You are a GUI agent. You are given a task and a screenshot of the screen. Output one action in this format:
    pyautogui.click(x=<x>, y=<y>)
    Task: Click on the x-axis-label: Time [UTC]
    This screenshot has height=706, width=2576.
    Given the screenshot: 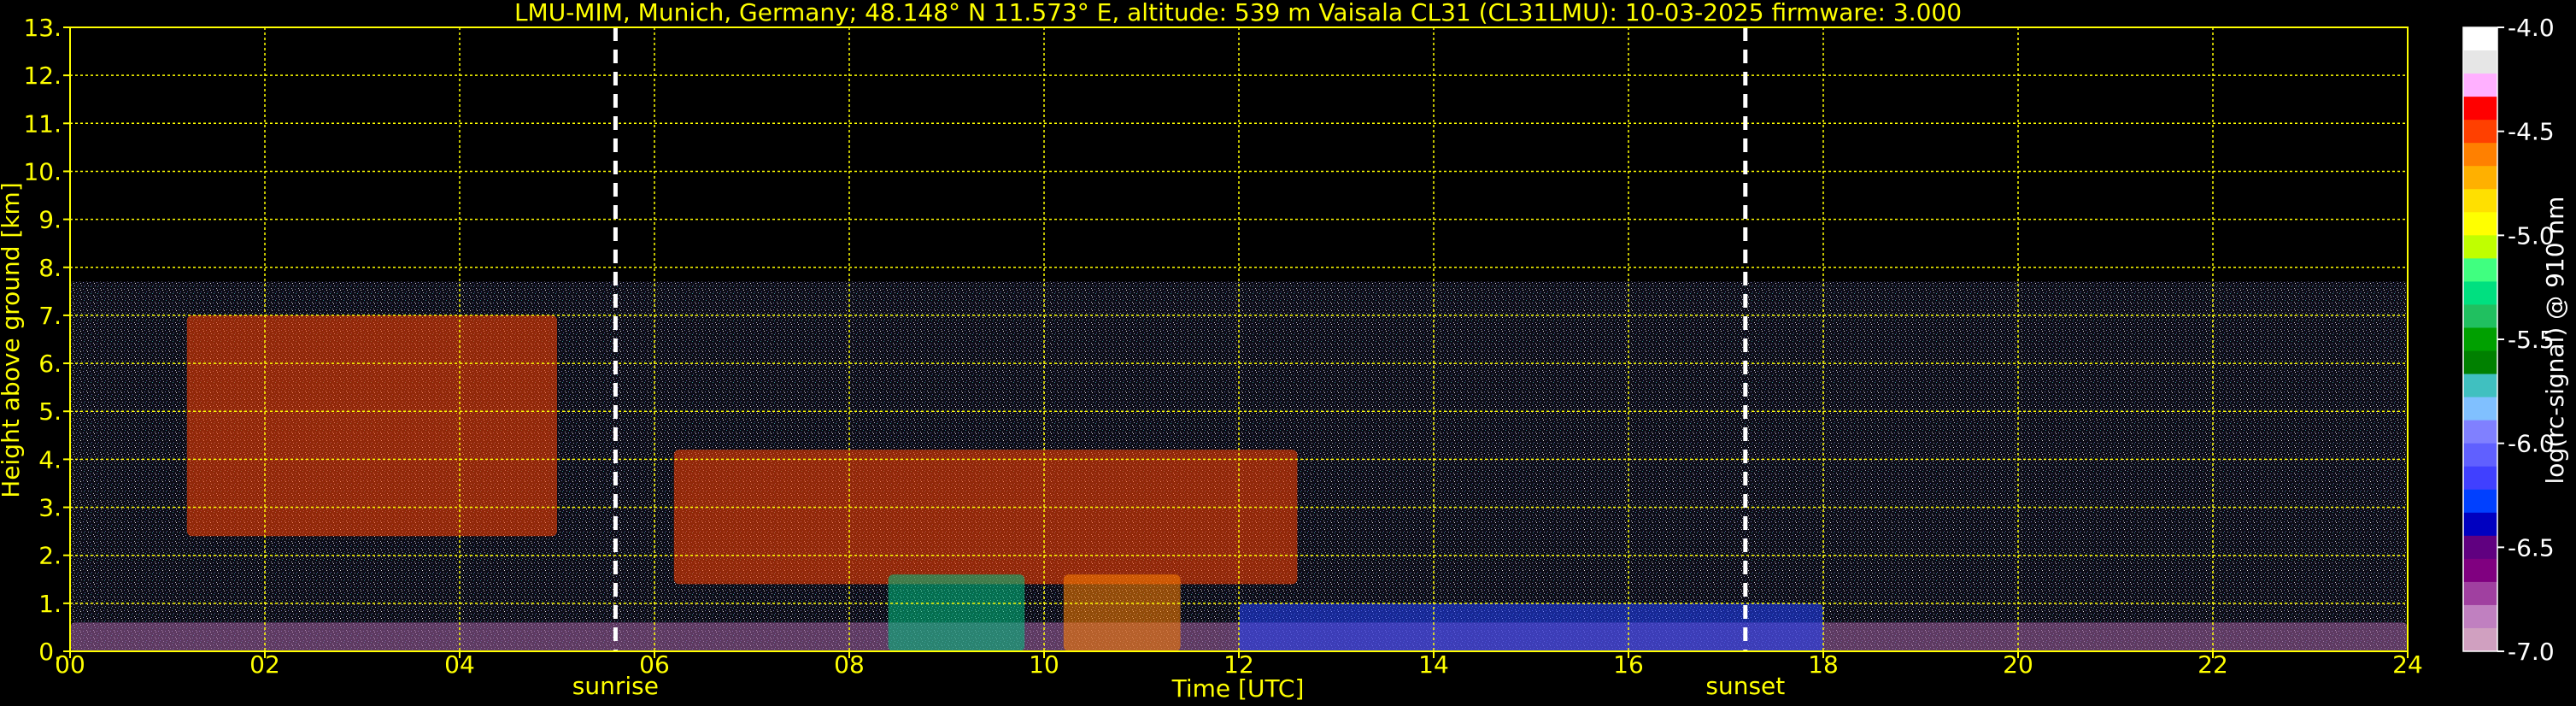 What is the action you would take?
    pyautogui.click(x=1238, y=688)
    